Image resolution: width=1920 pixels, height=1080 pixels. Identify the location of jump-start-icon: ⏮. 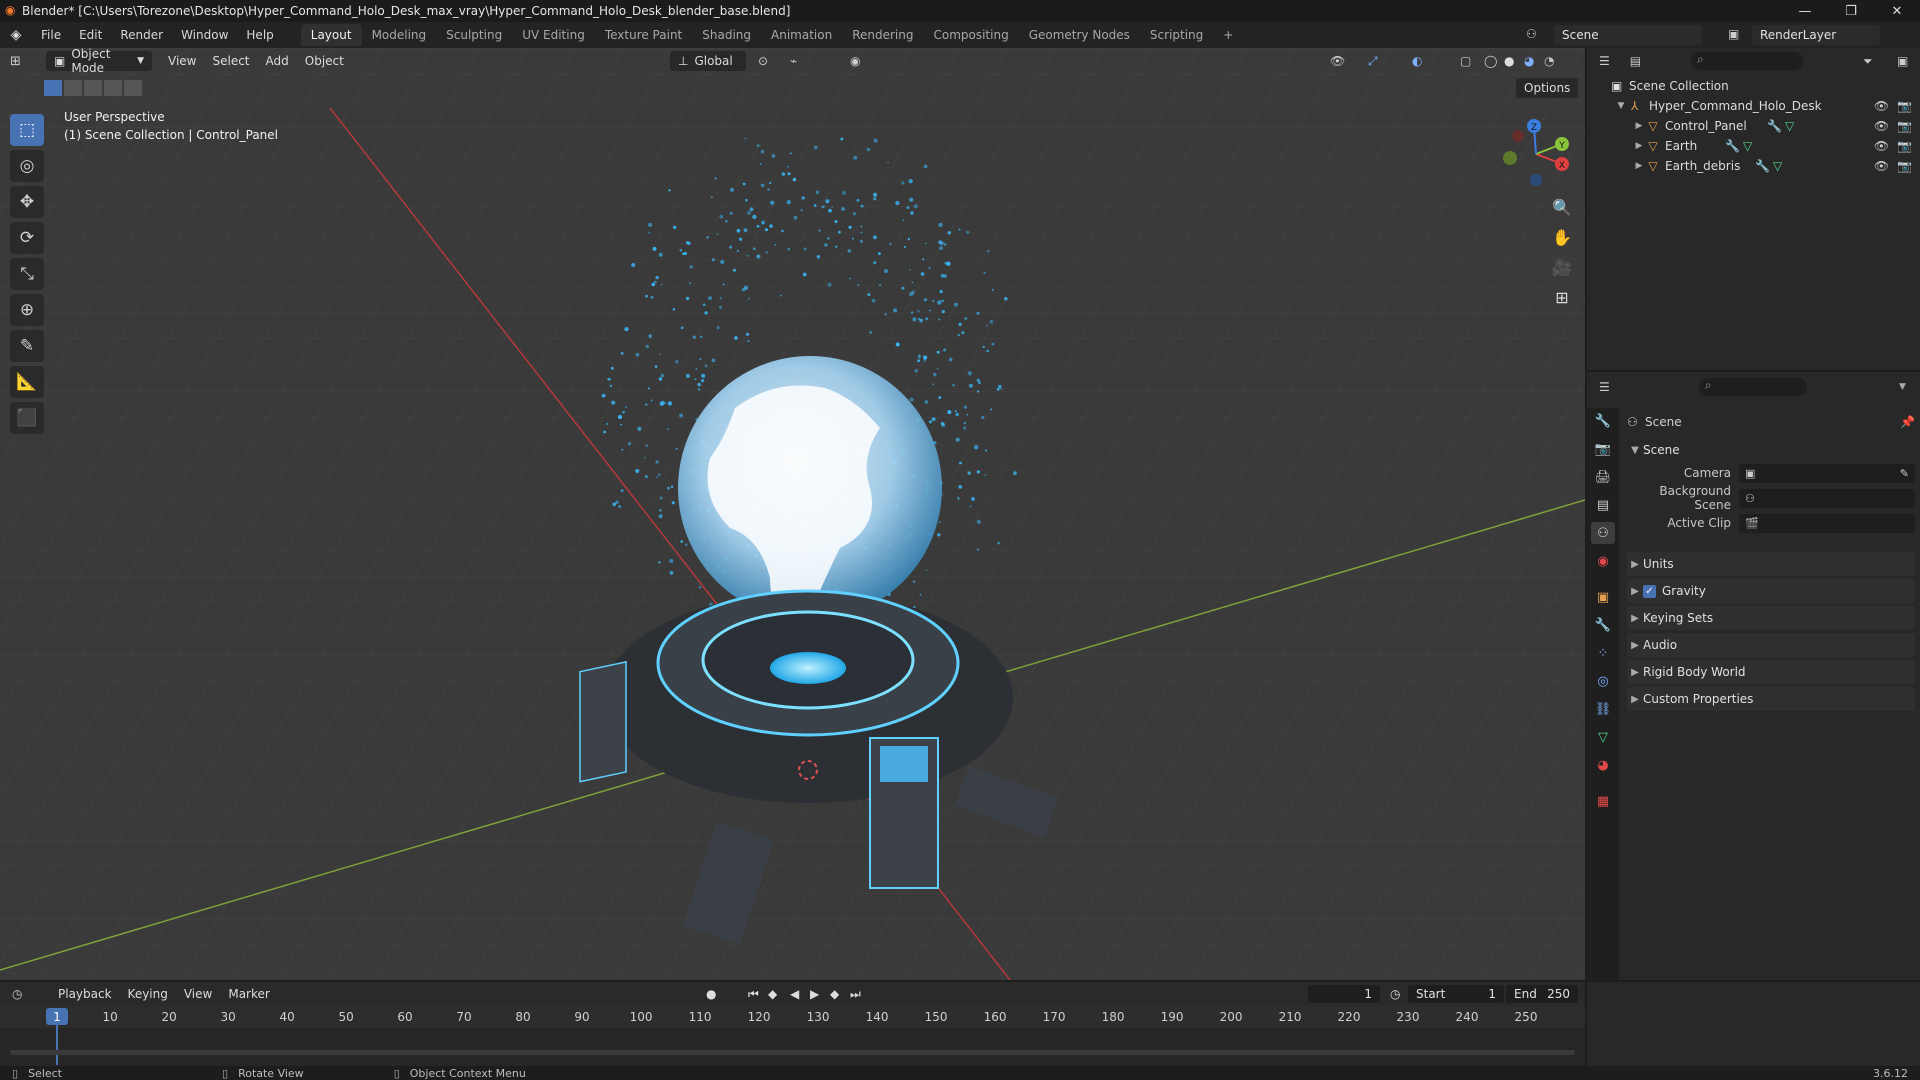
(753, 994).